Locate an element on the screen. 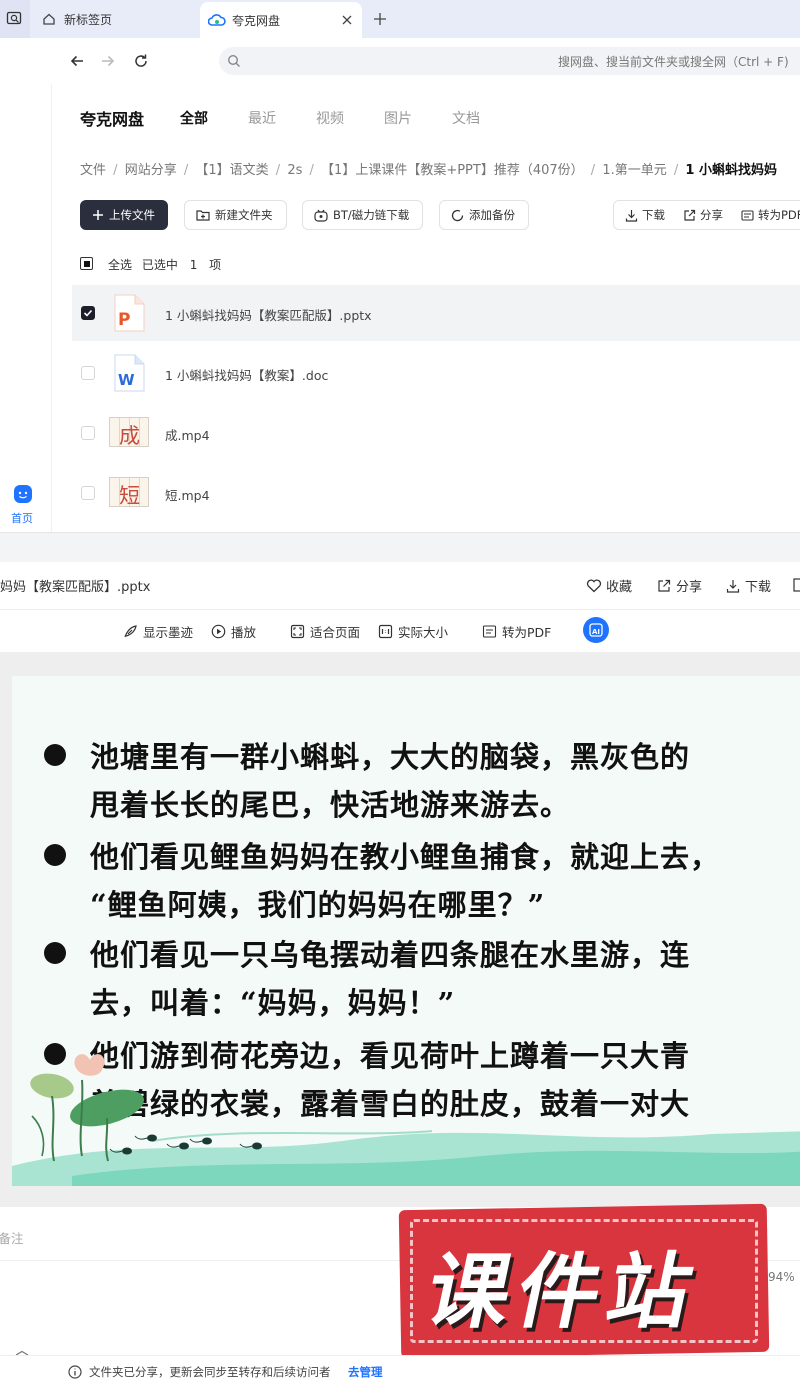  video-thumbnail: 短 is located at coordinates (129, 492).